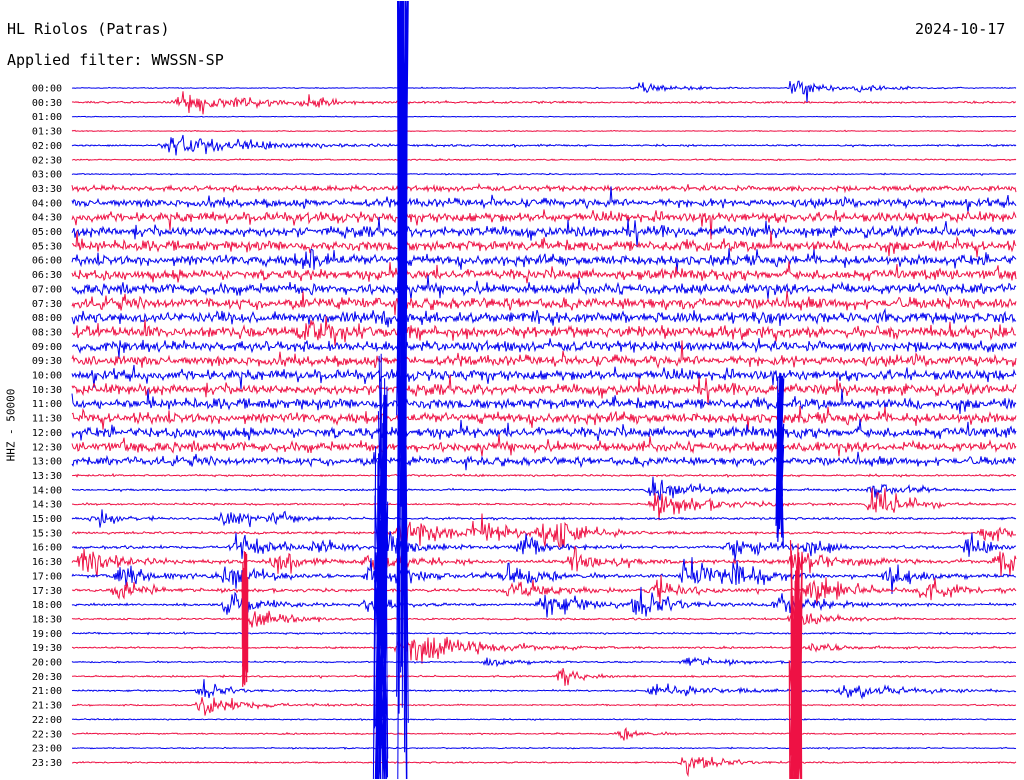  Describe the element at coordinates (47, 749) in the screenshot. I see `row-tick-label: 23:00` at that location.